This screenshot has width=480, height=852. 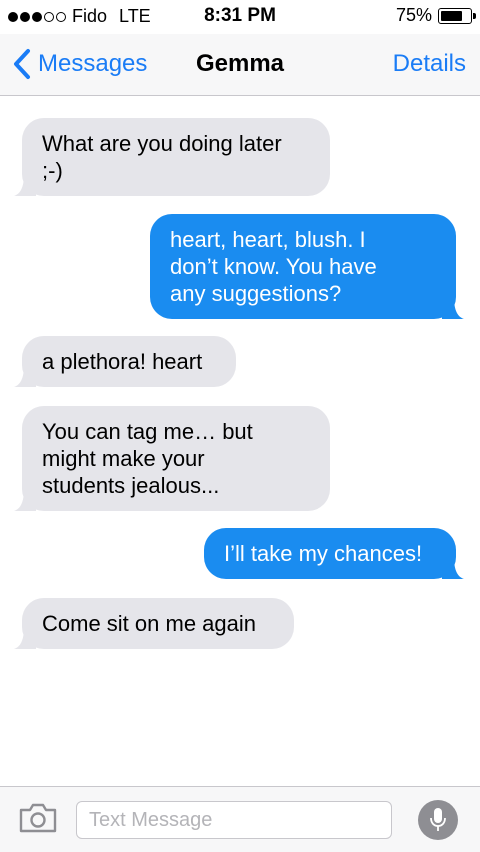 I want to click on message-text: I’ll take my chances!, so click(x=330, y=553).